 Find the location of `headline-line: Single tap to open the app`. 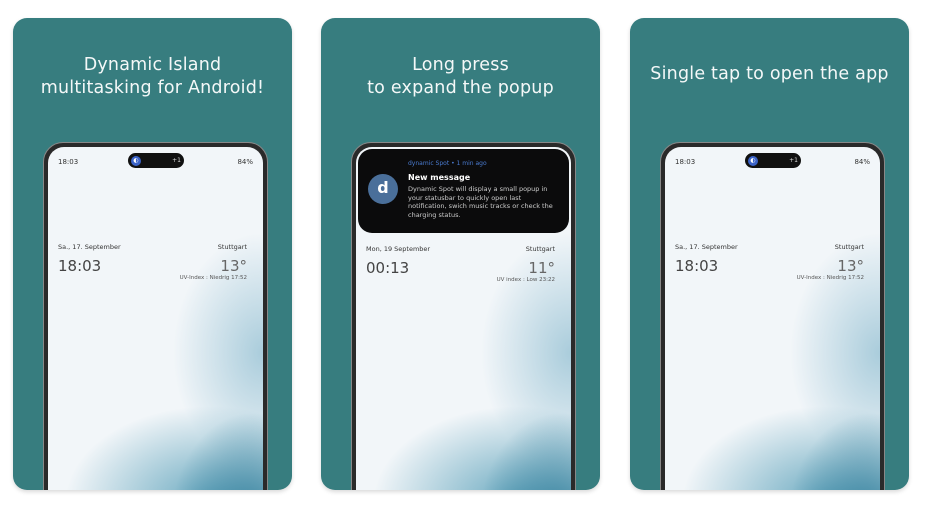

headline-line: Single tap to open the app is located at coordinates (769, 74).